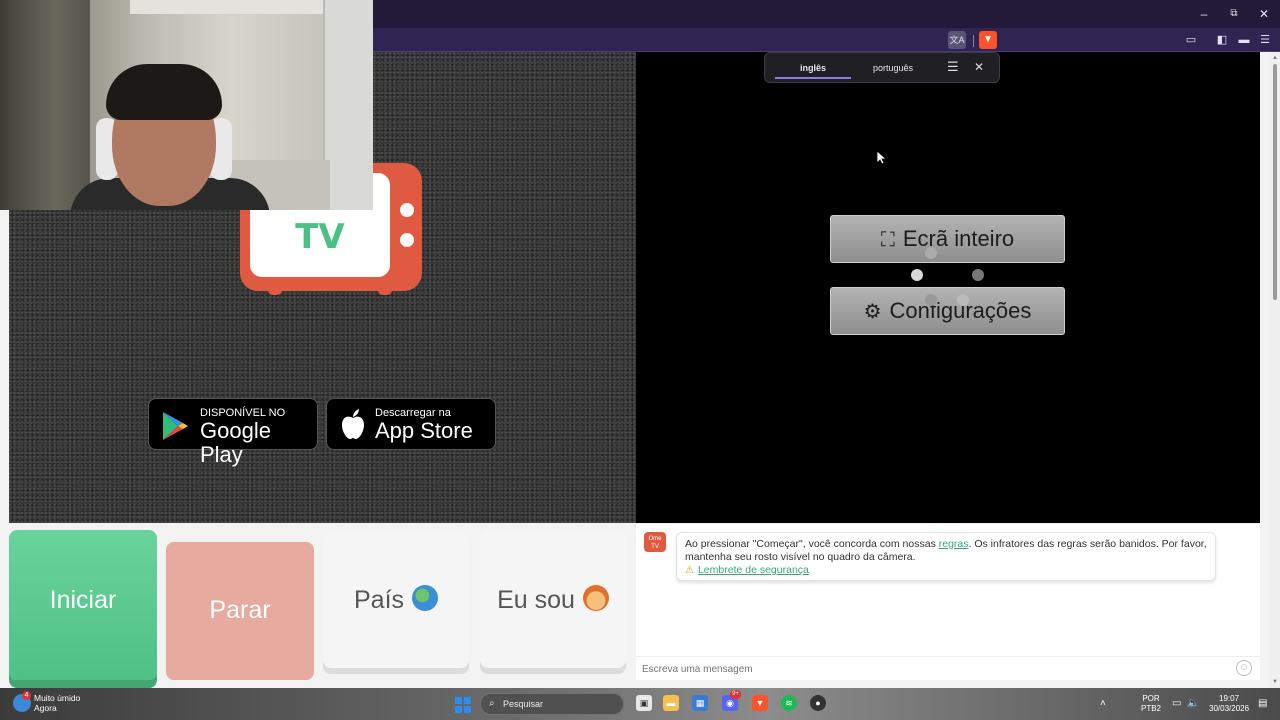 The width and height of the screenshot is (1280, 720). Describe the element at coordinates (1222, 40) in the screenshot. I see `panel-icon: ◧` at that location.